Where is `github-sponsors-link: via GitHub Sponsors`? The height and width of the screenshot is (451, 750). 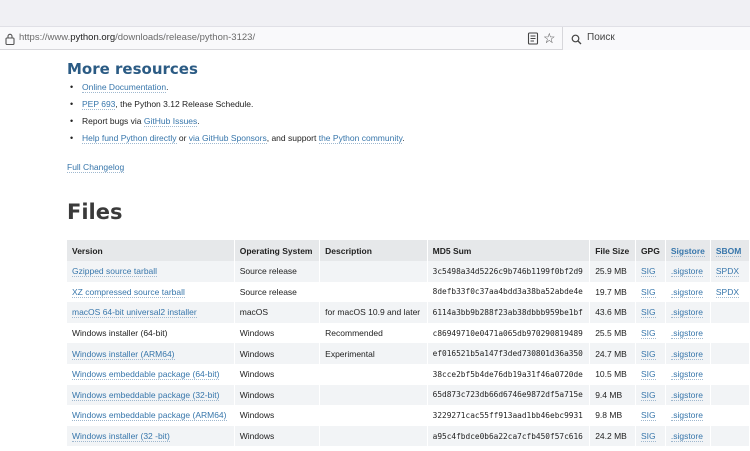
github-sponsors-link: via GitHub Sponsors is located at coordinates (227, 138).